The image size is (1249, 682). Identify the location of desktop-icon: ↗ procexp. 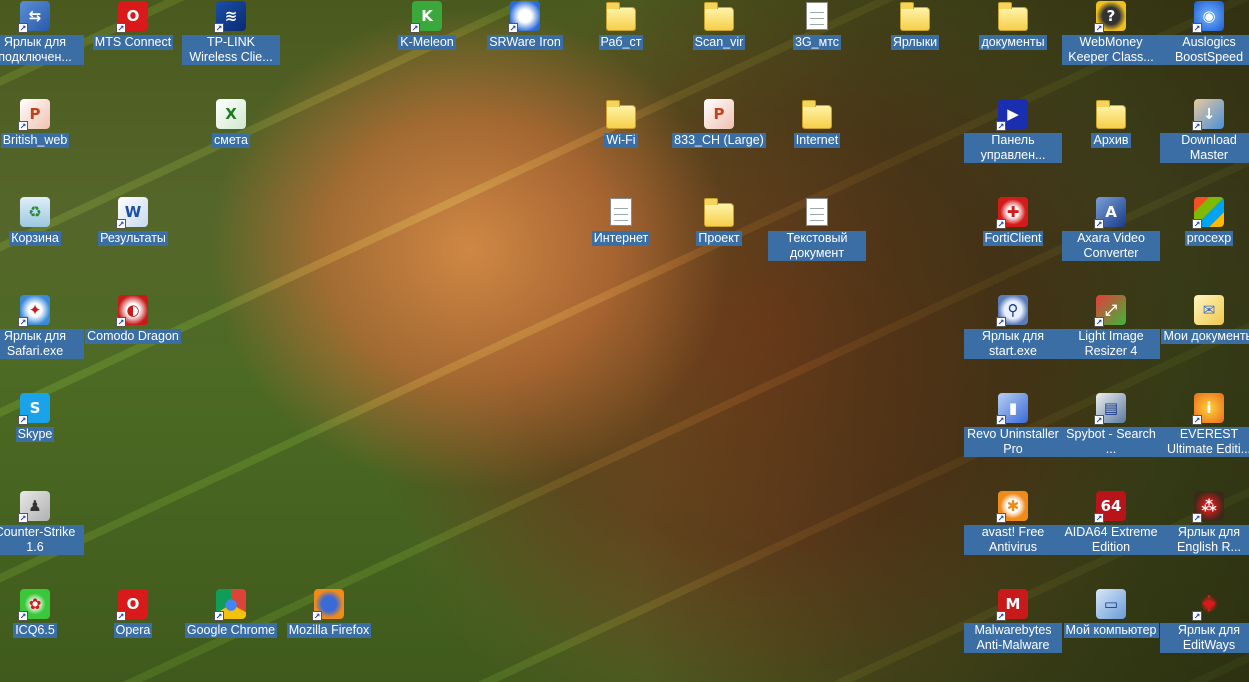
(1204, 221).